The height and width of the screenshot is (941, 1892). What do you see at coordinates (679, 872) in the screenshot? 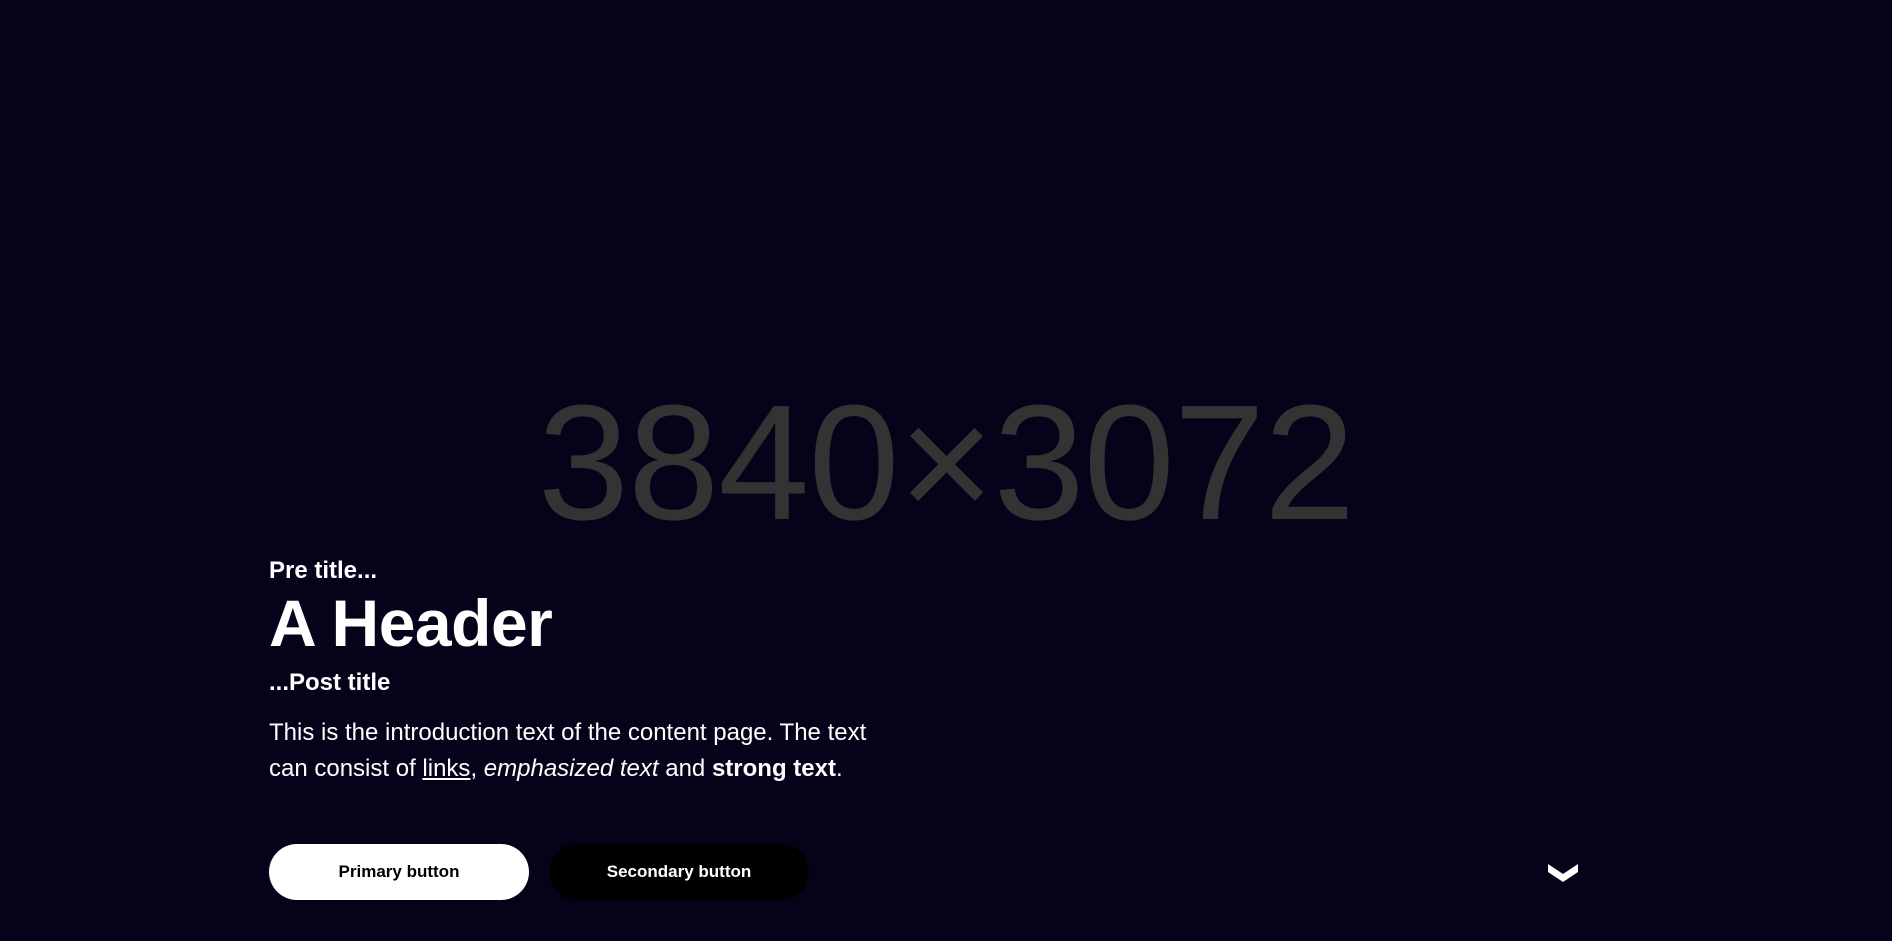
I see `secondary-button: Secondary button` at bounding box center [679, 872].